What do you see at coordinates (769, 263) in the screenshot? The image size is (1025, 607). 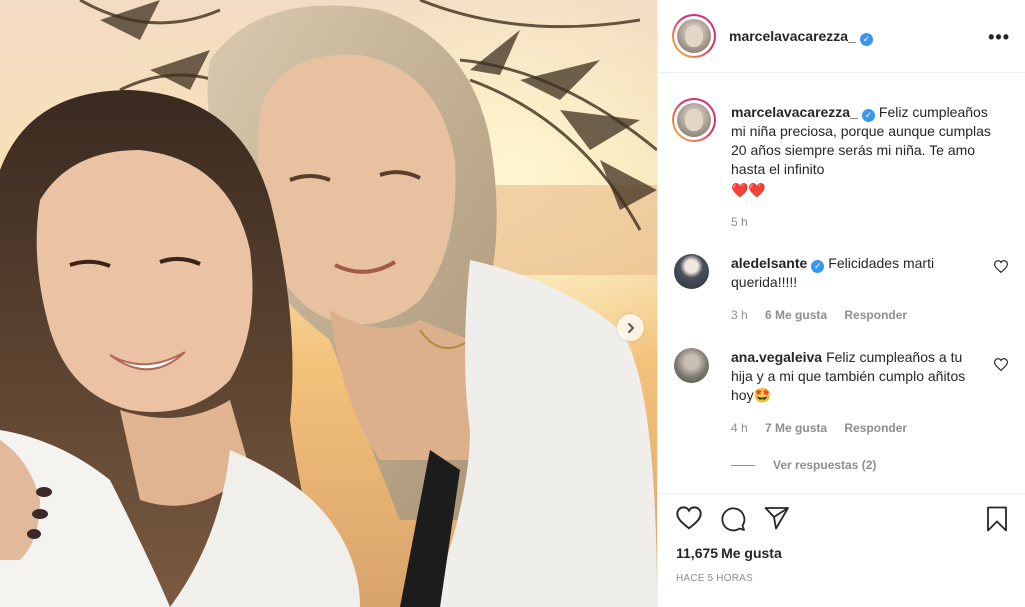 I see `comment-username: aledelsante` at bounding box center [769, 263].